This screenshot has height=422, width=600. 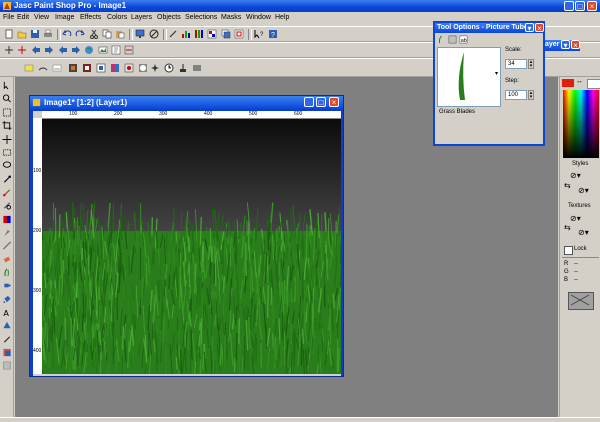 What do you see at coordinates (575, 175) in the screenshot?
I see `foreground-style-null-icon: ⊘▾` at bounding box center [575, 175].